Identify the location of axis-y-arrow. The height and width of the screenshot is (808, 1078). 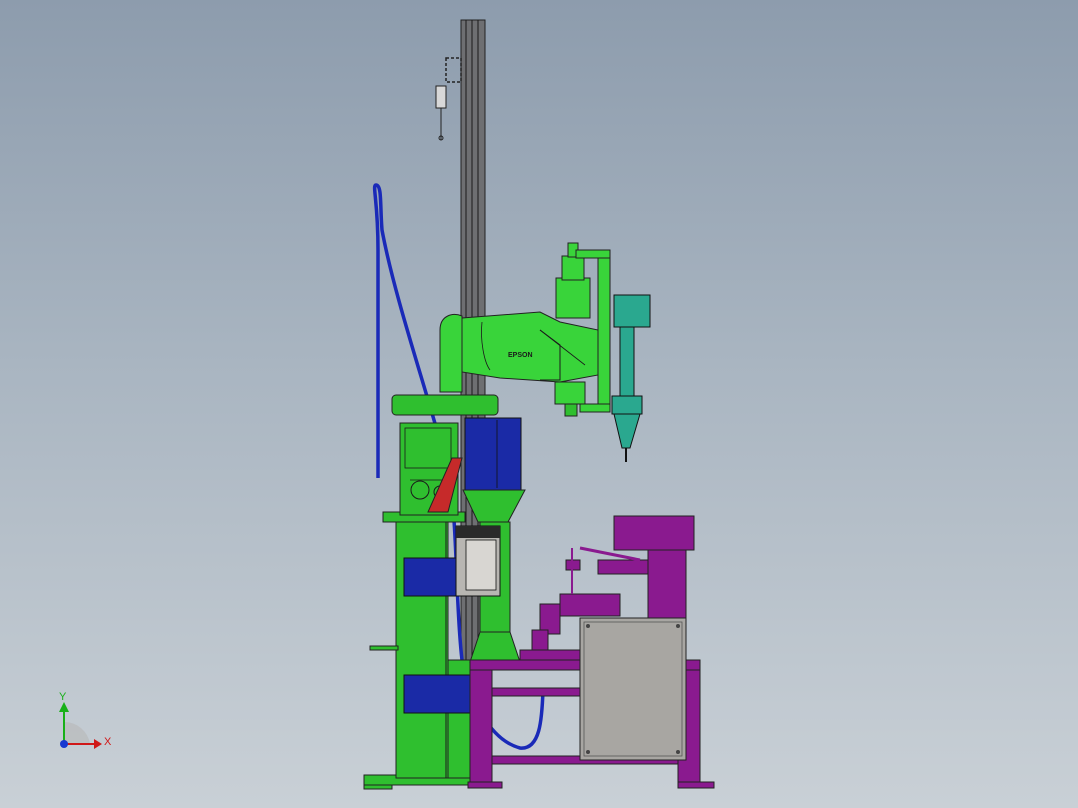
(64, 707).